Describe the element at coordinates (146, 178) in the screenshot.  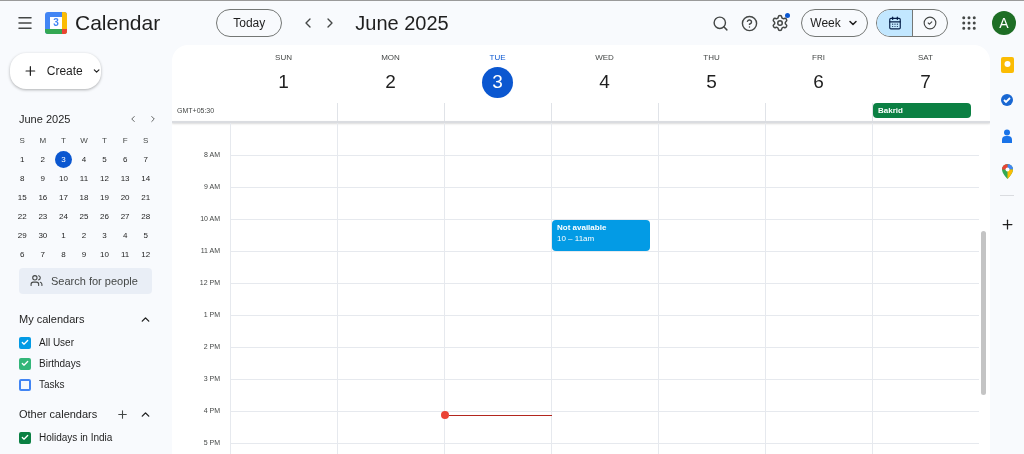
I see `mini-calendar-day: 14` at that location.